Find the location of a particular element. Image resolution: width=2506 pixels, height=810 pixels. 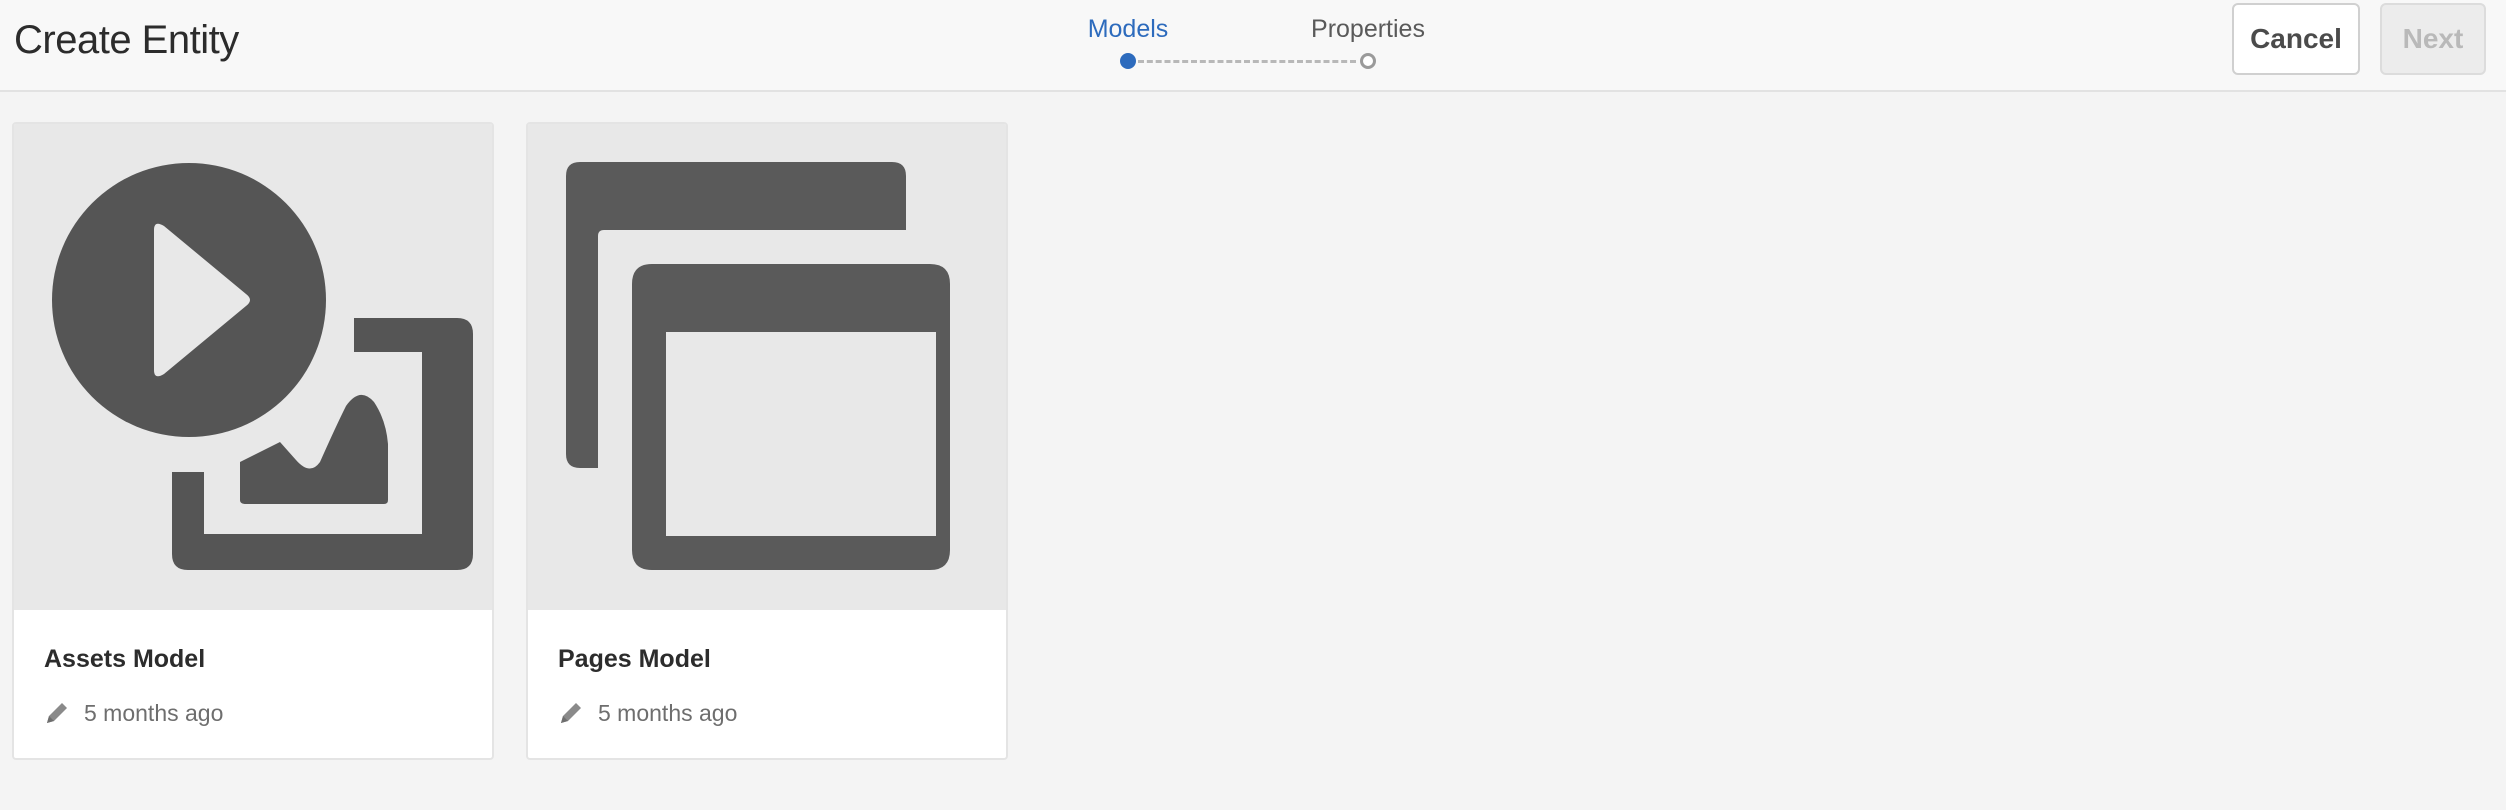

asset-video-image-icon is located at coordinates (262, 366).